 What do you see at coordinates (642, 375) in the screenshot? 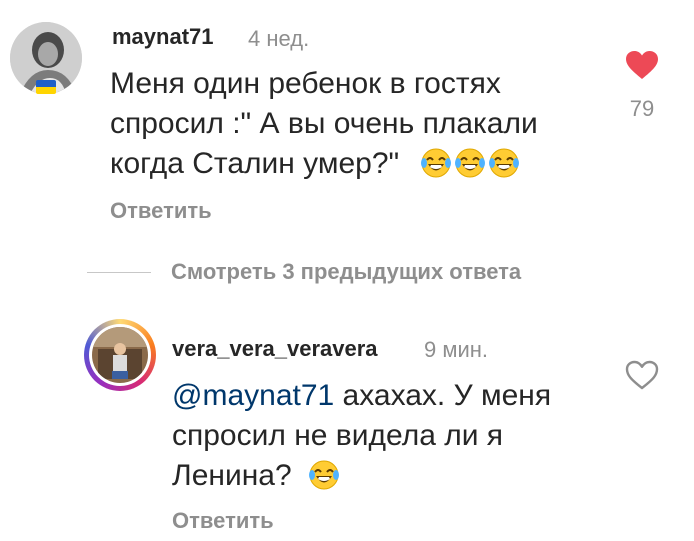
I see `heart-outline-icon` at bounding box center [642, 375].